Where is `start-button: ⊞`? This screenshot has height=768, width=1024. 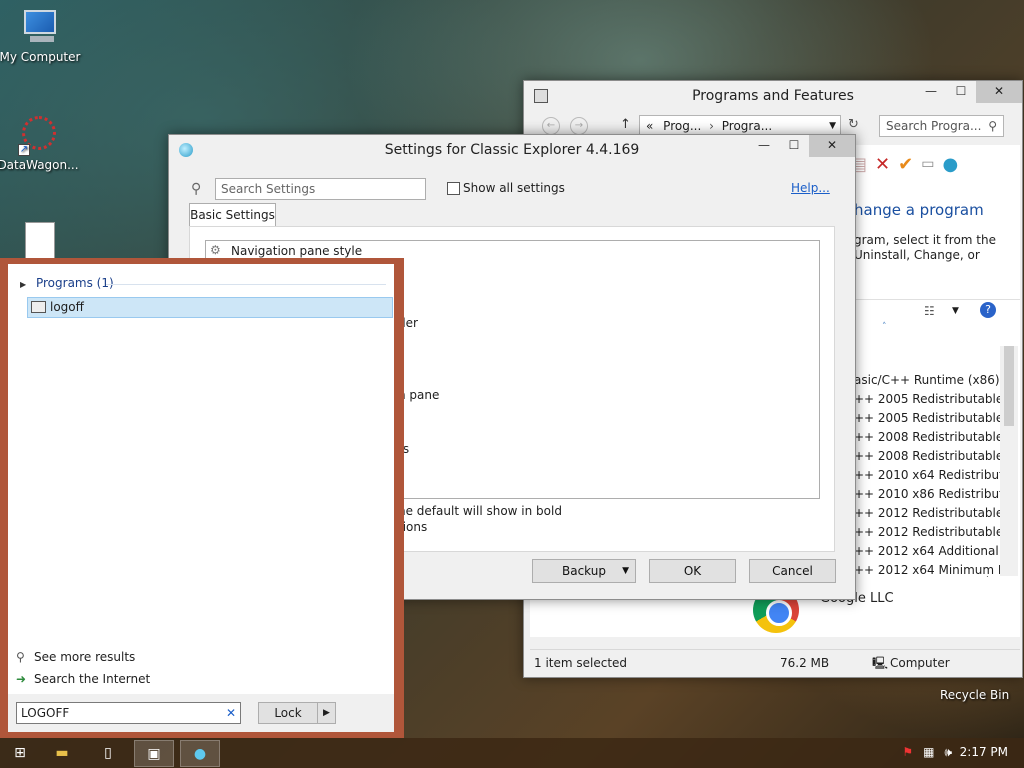
start-button: ⊞ is located at coordinates (20, 753).